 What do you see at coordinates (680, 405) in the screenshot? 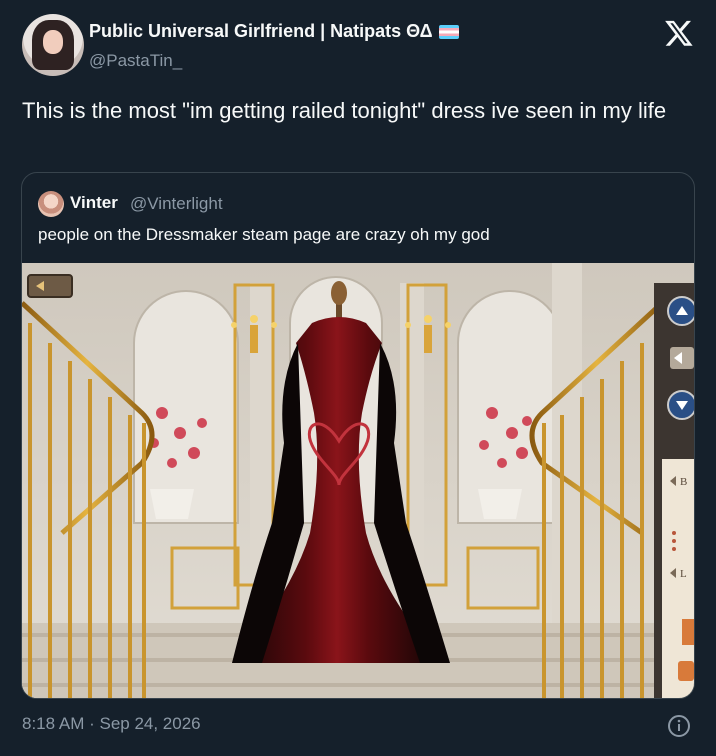
I see `game-down-button` at bounding box center [680, 405].